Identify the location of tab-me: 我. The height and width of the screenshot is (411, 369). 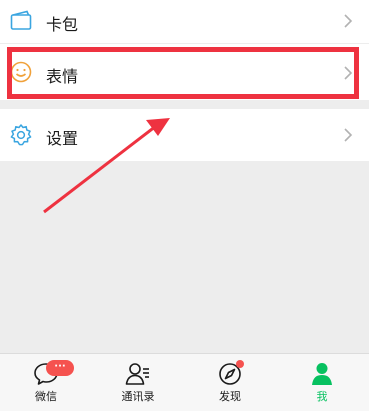
(322, 382).